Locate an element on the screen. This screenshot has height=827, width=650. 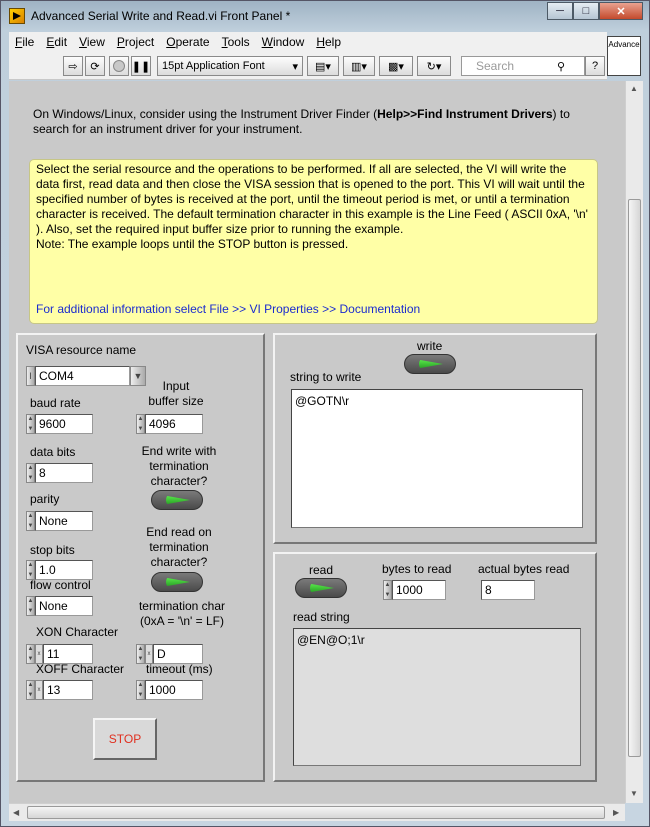
reorder-icon: ↻▾ is located at coordinates (434, 66).